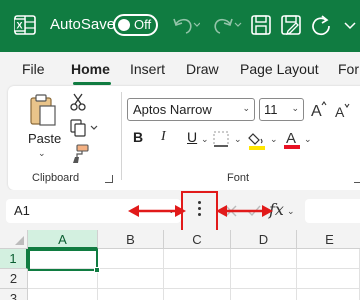 The image size is (360, 300). What do you see at coordinates (22, 210) in the screenshot?
I see `name-box-value: A1` at bounding box center [22, 210].